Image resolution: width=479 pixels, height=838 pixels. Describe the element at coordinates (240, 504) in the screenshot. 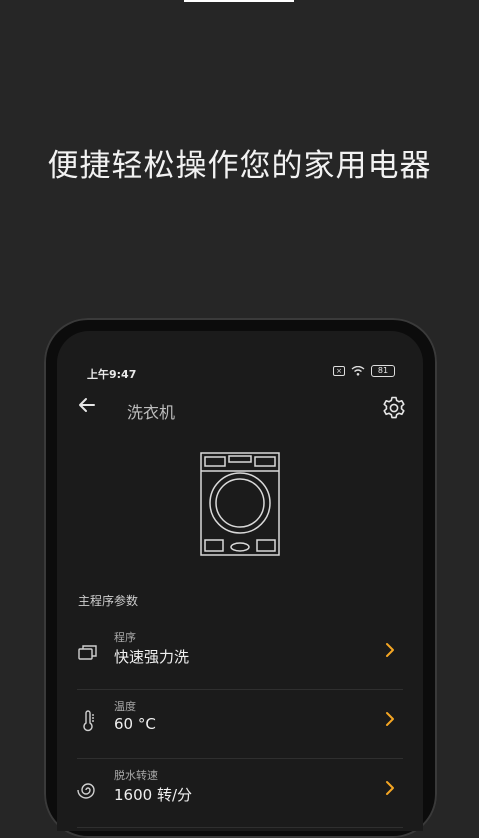

I see `washing-machine-illustration` at that location.